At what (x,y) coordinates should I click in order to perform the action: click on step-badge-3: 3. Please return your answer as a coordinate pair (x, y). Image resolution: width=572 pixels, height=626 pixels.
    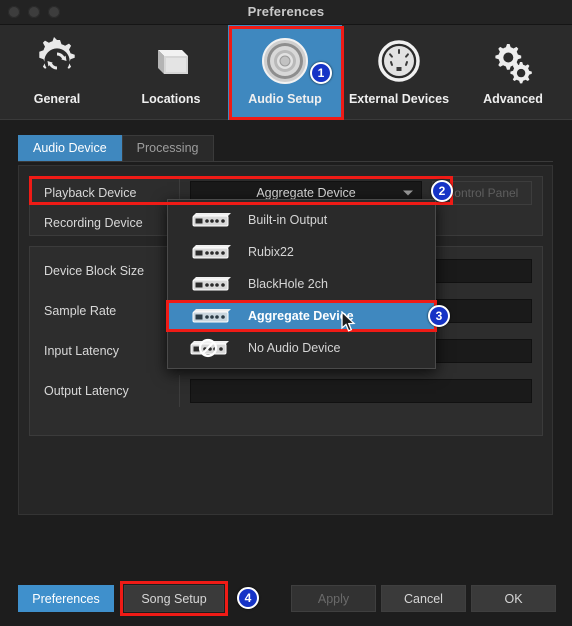
    Looking at the image, I should click on (439, 316).